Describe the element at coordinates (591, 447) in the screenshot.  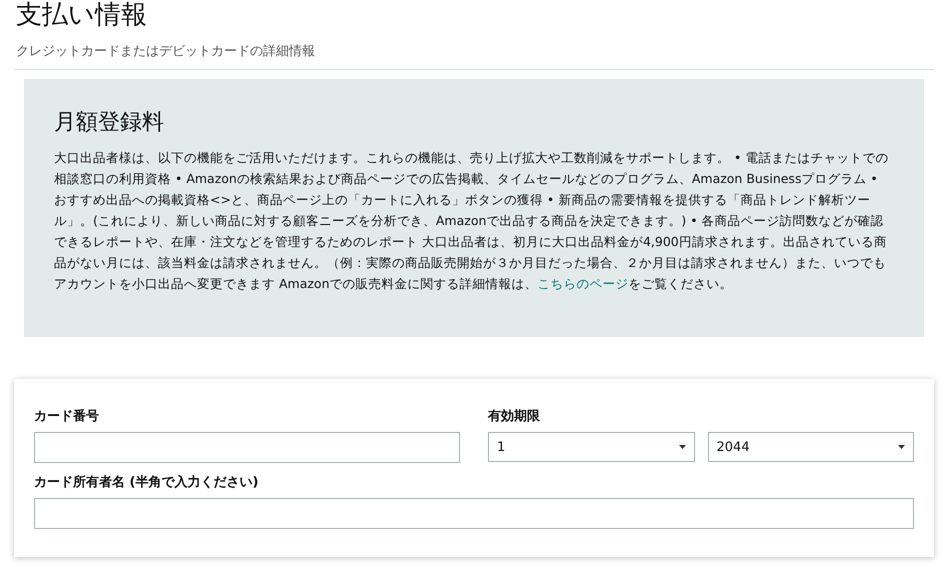
I see `month-dropdown: 1` at that location.